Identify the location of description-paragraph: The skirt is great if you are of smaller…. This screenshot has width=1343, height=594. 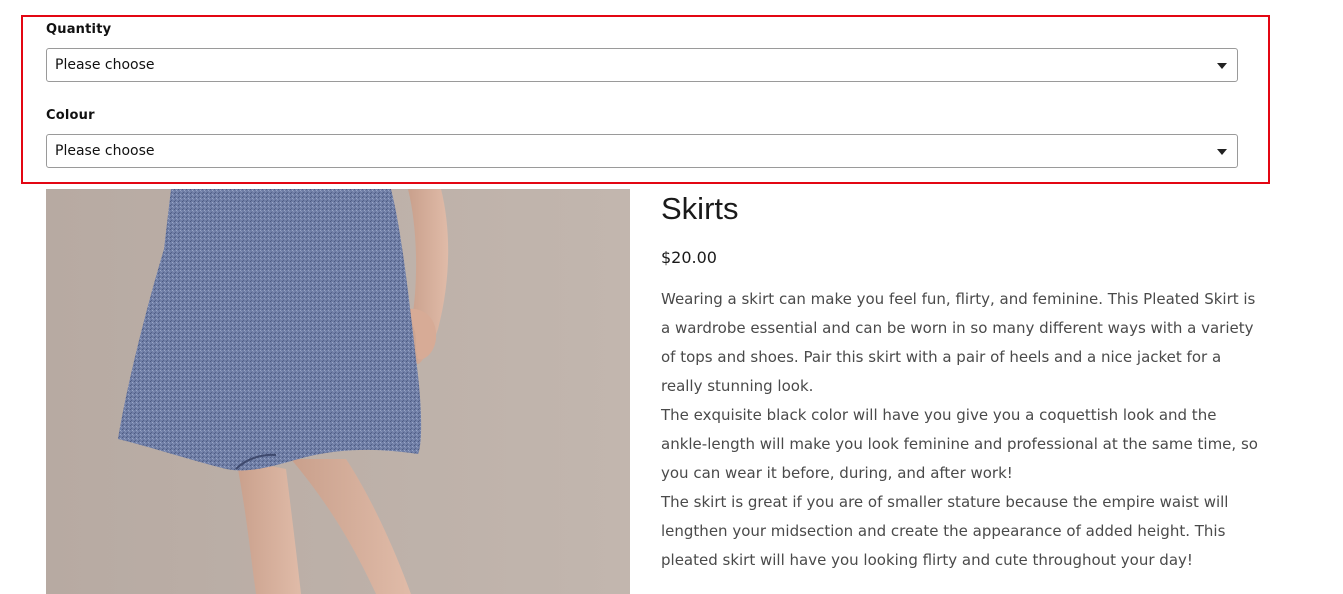
(945, 531).